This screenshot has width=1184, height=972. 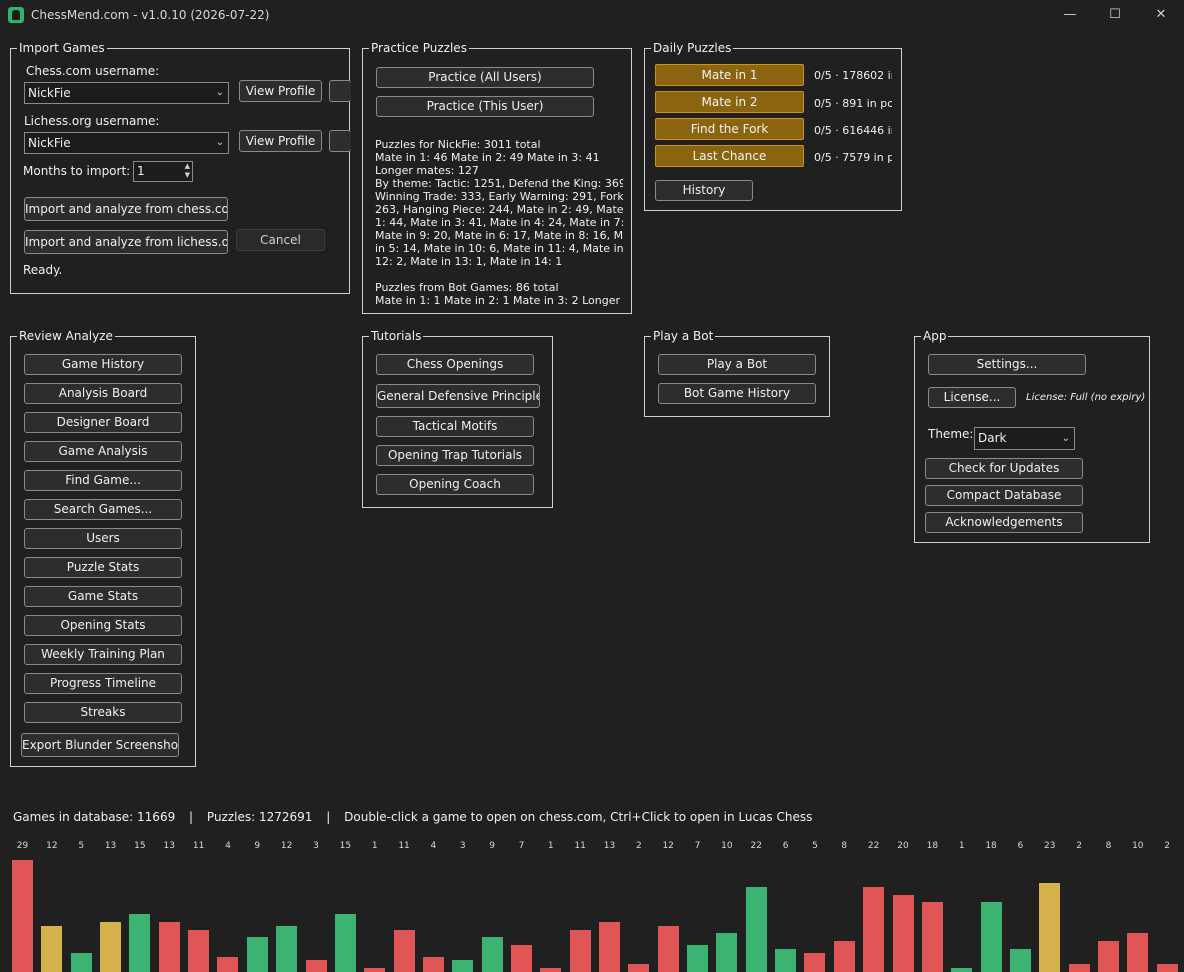 I want to click on review-item-game-history: Game History, so click(x=103, y=364).